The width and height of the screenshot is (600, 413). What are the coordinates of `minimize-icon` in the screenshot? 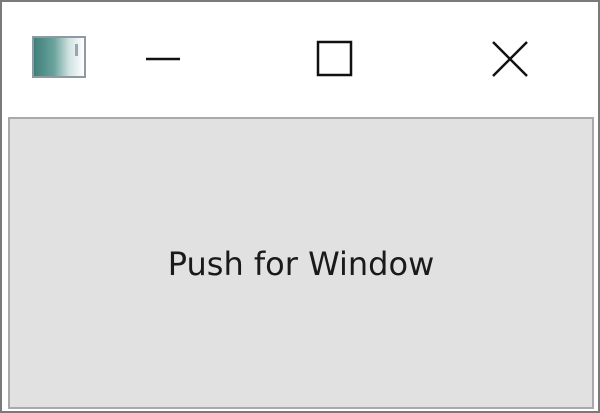 It's located at (163, 59).